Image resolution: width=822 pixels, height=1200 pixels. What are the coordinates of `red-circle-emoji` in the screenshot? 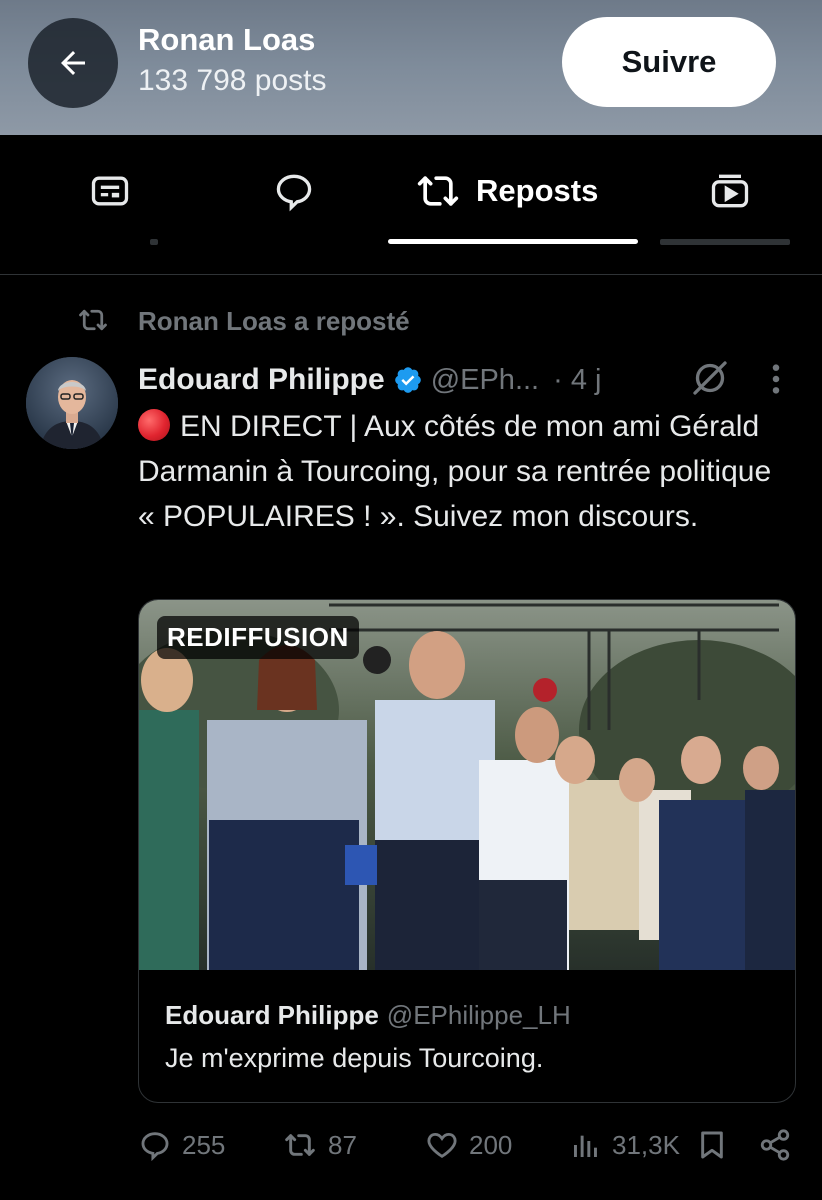 It's located at (154, 425).